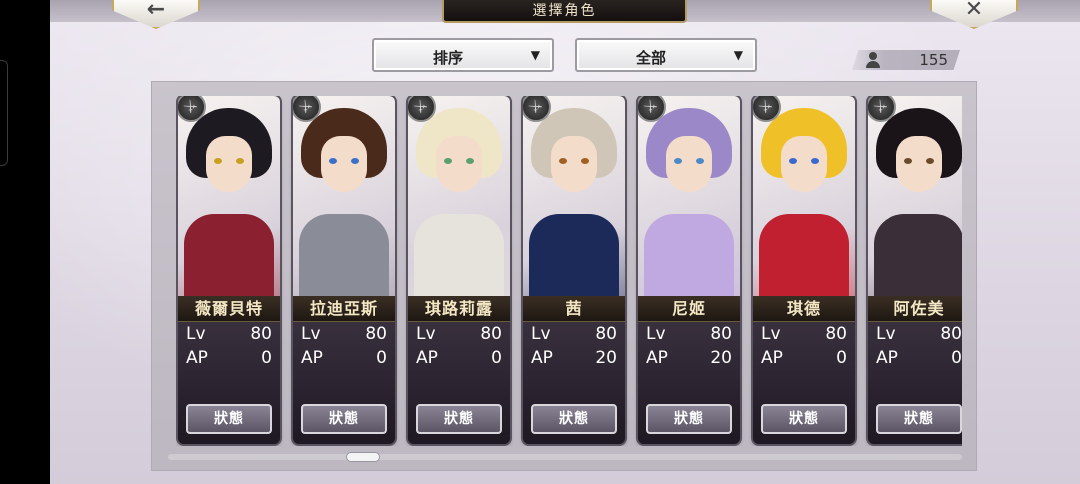 This screenshot has height=484, width=1080. I want to click on close-icon: ✕, so click(974, 11).